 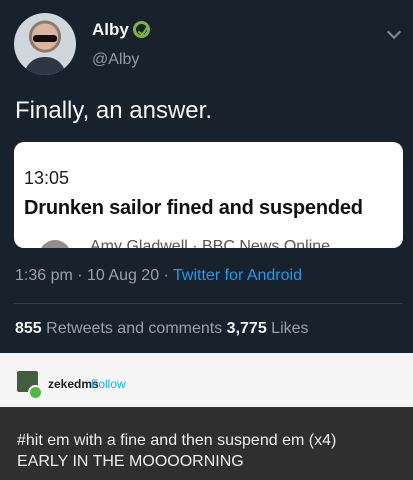 What do you see at coordinates (206, 380) in the screenshot?
I see `tumblr-post-header: zekedms Follow` at bounding box center [206, 380].